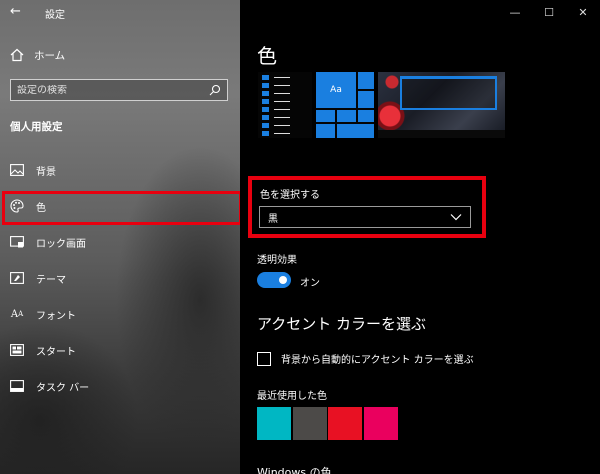  What do you see at coordinates (285, 105) in the screenshot?
I see `preview-start-list` at bounding box center [285, 105].